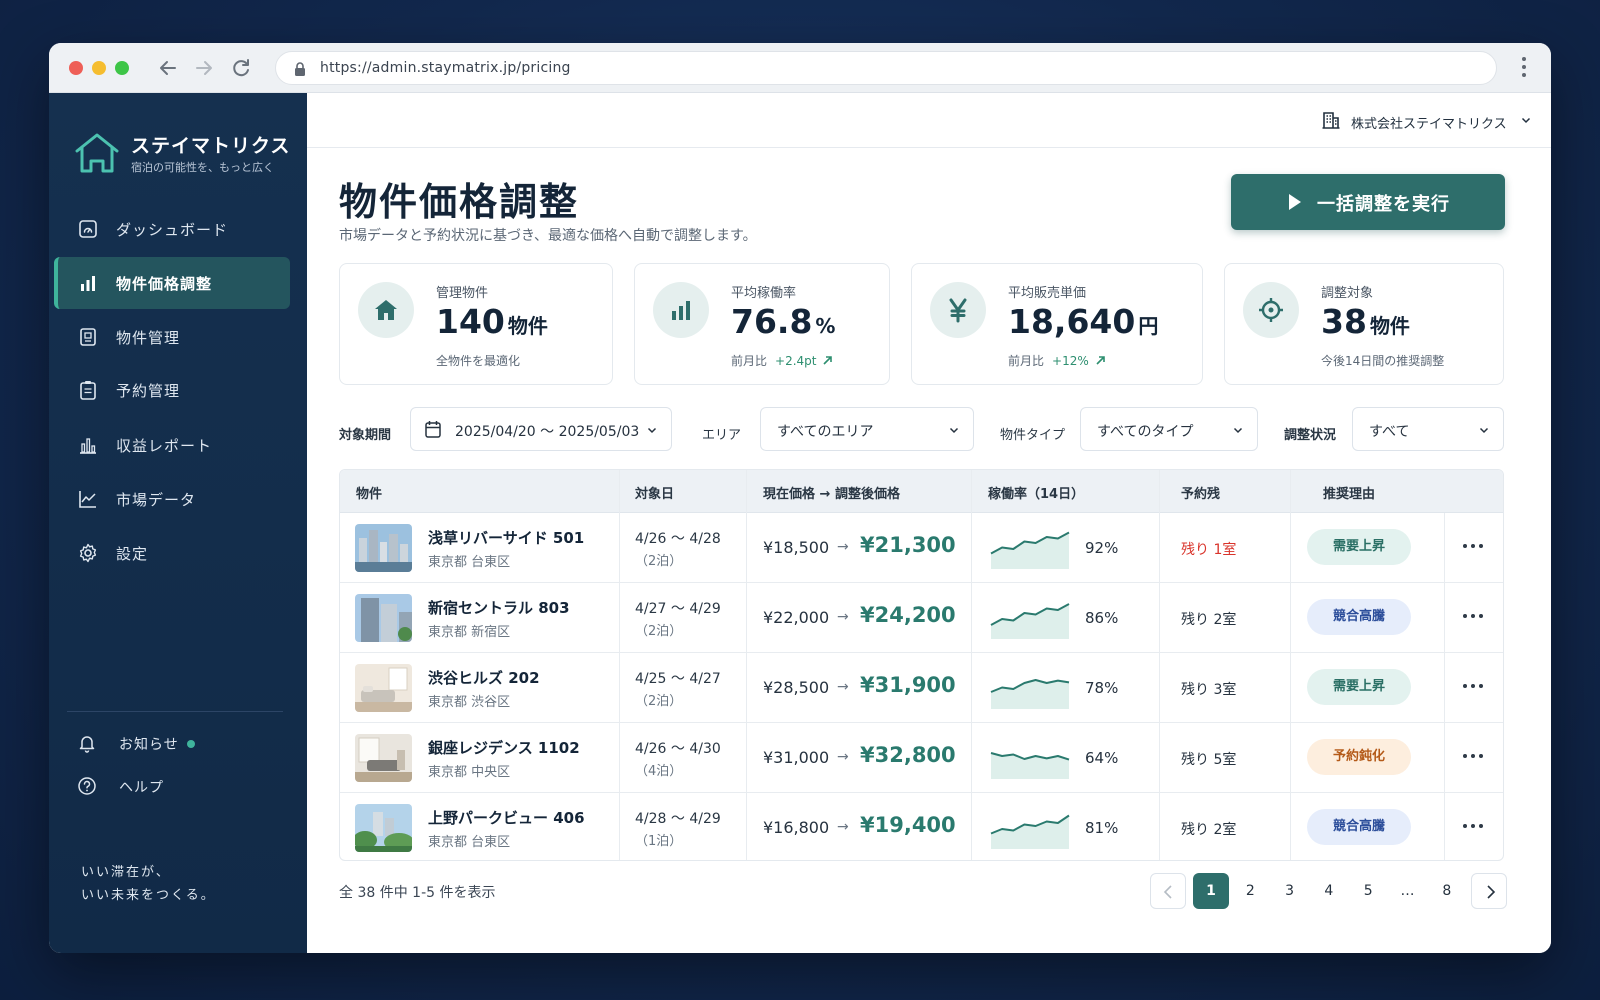 The image size is (1600, 1000). Describe the element at coordinates (1359, 757) in the screenshot. I see `reason-badge: 予約鈍化` at that location.